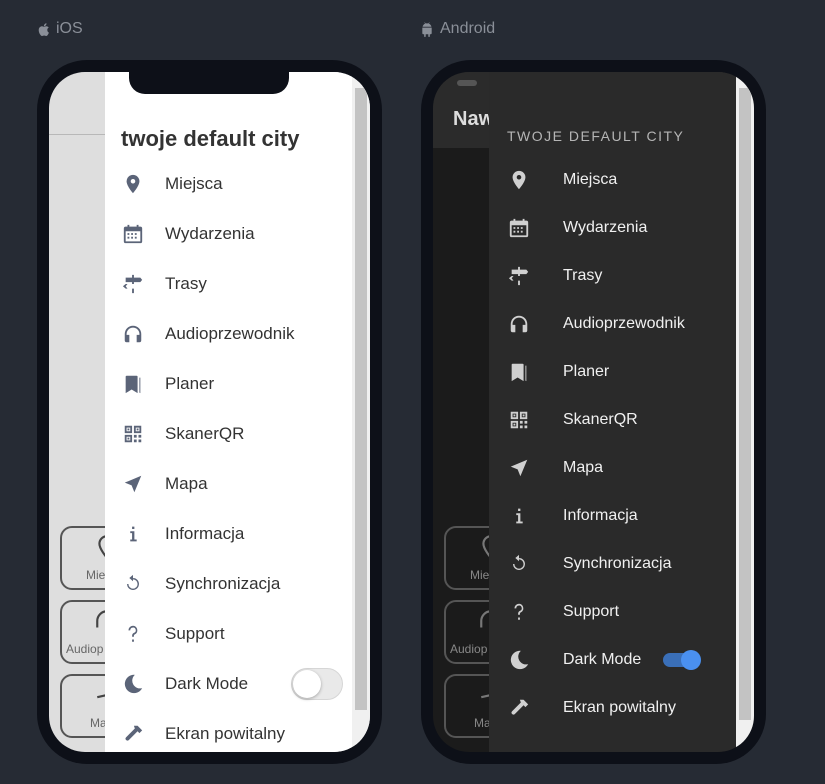  Describe the element at coordinates (79, 134) in the screenshot. I see `ios-header-divider` at that location.